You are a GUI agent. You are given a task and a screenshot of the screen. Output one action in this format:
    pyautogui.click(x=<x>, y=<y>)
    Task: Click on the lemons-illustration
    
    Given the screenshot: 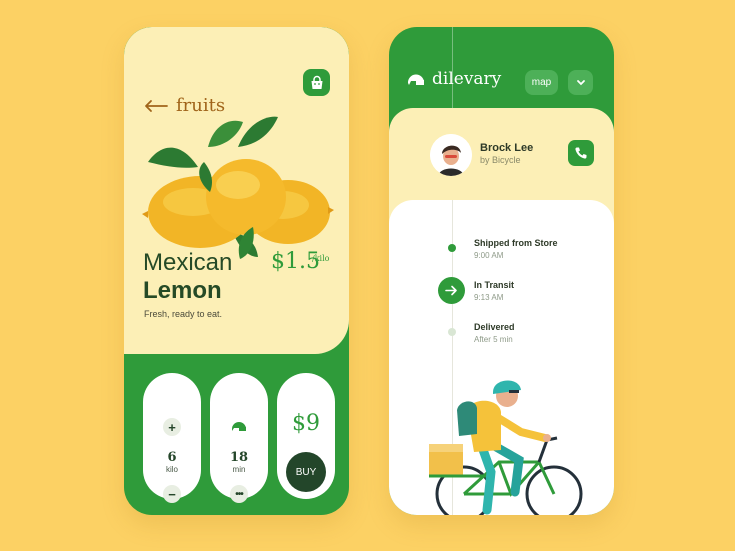 What is the action you would take?
    pyautogui.click(x=238, y=187)
    